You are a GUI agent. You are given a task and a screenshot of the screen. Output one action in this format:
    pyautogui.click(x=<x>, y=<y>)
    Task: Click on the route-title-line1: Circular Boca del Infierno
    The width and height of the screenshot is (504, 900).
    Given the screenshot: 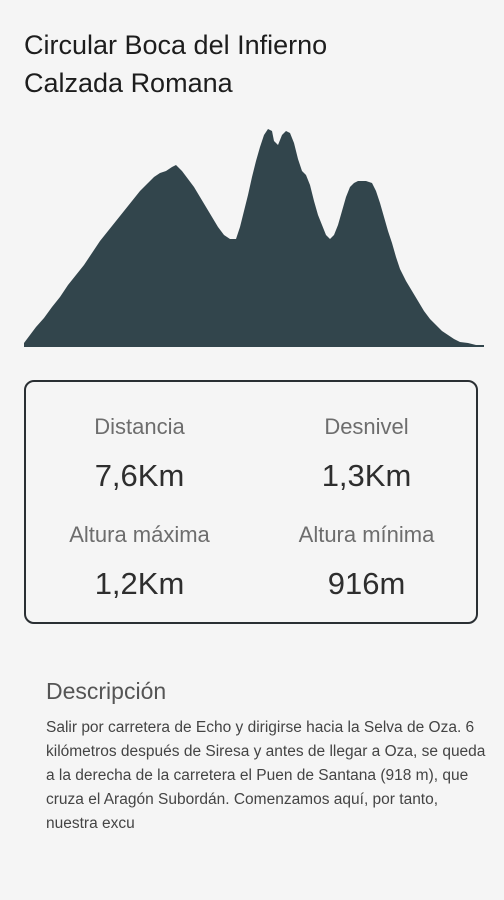 What is the action you would take?
    pyautogui.click(x=176, y=45)
    